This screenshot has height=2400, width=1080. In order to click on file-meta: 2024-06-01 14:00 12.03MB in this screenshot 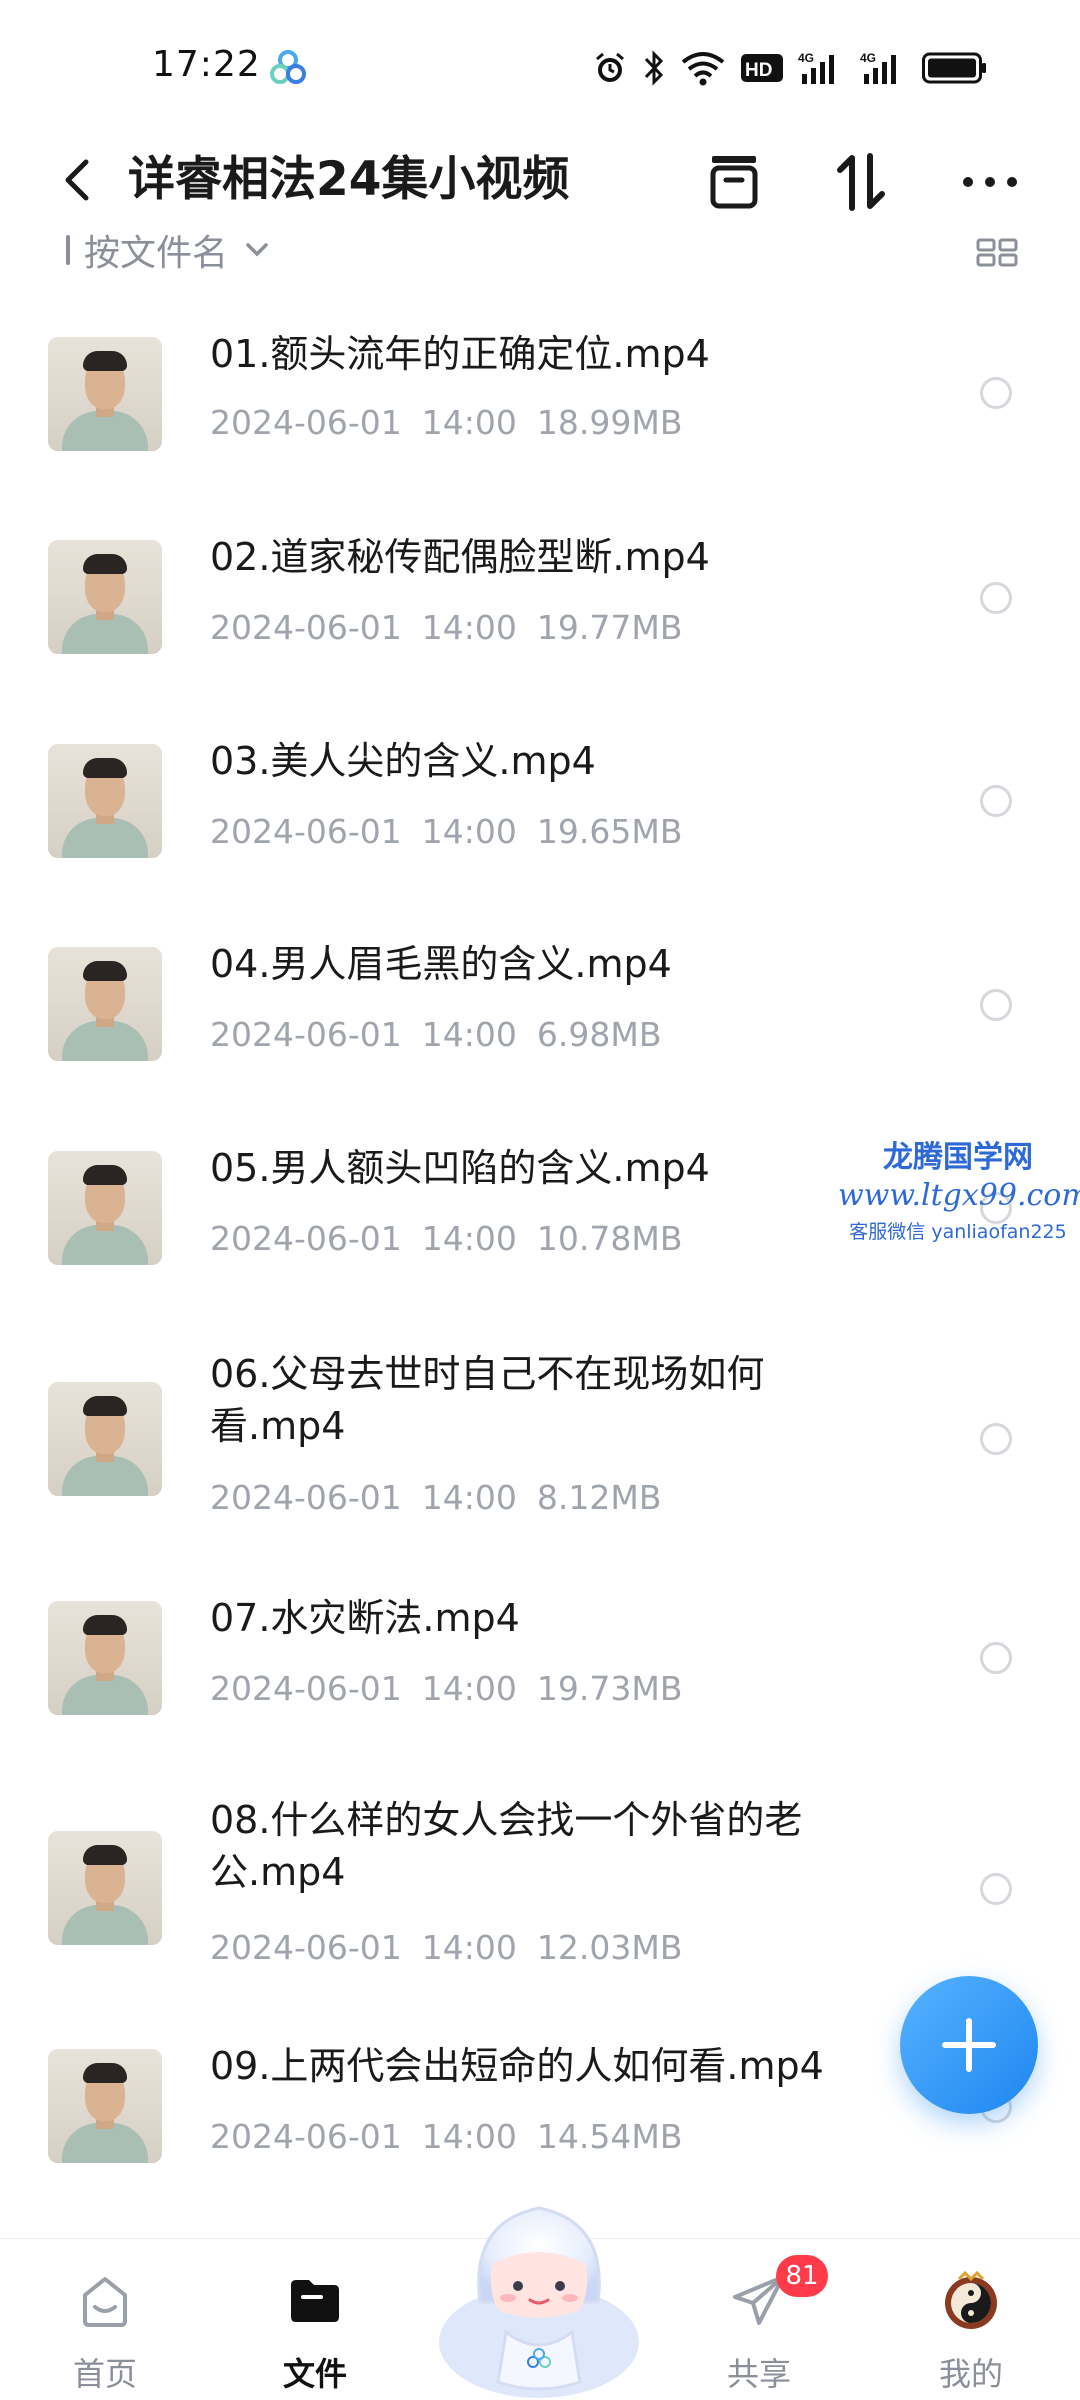, I will do `click(446, 1948)`.